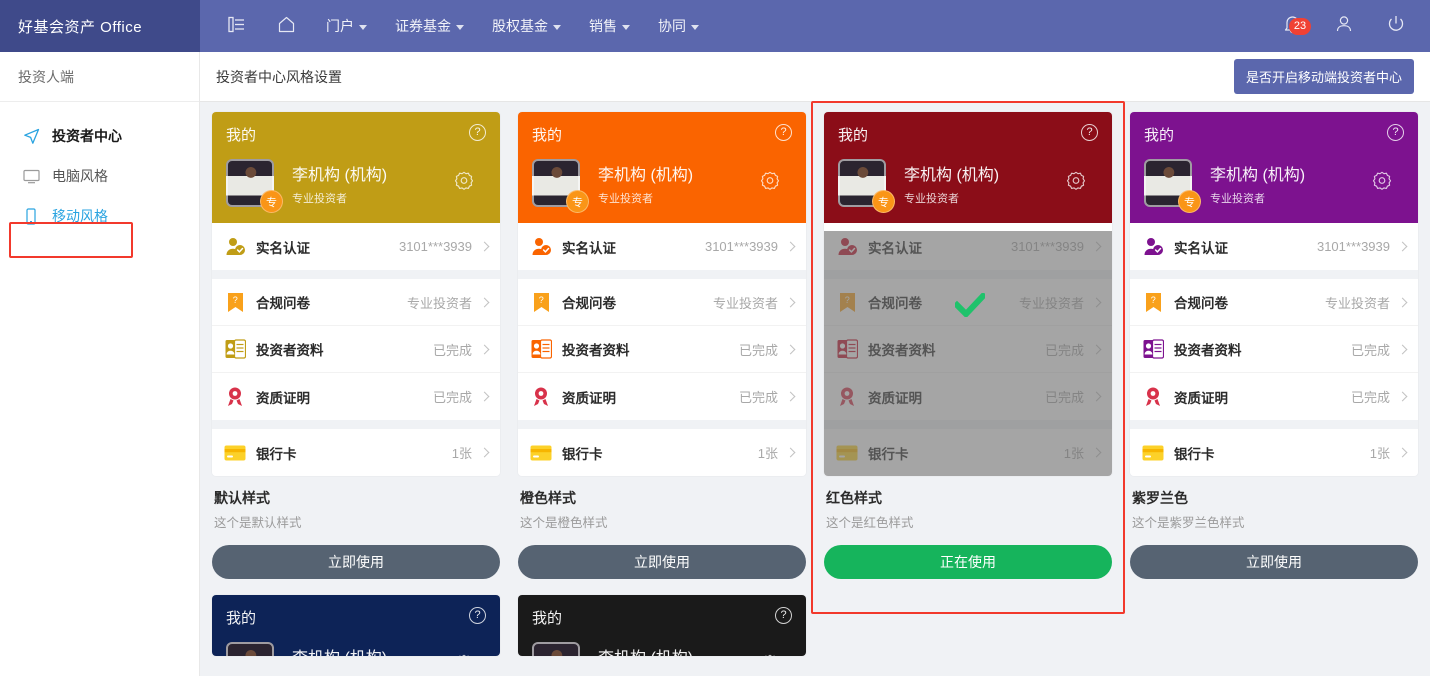 This screenshot has width=1430, height=676. Describe the element at coordinates (236, 26) in the screenshot. I see `menu-collapse-button` at that location.